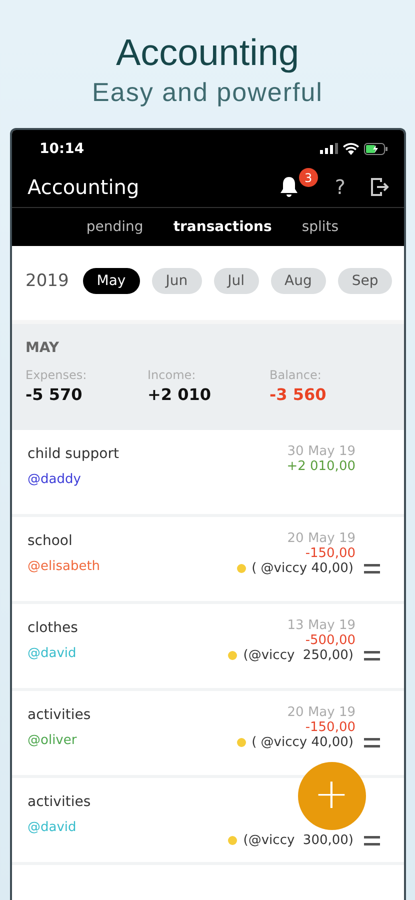 The image size is (415, 900). What do you see at coordinates (298, 655) in the screenshot?
I see `split-text: (@viccy 250,00)` at bounding box center [298, 655].